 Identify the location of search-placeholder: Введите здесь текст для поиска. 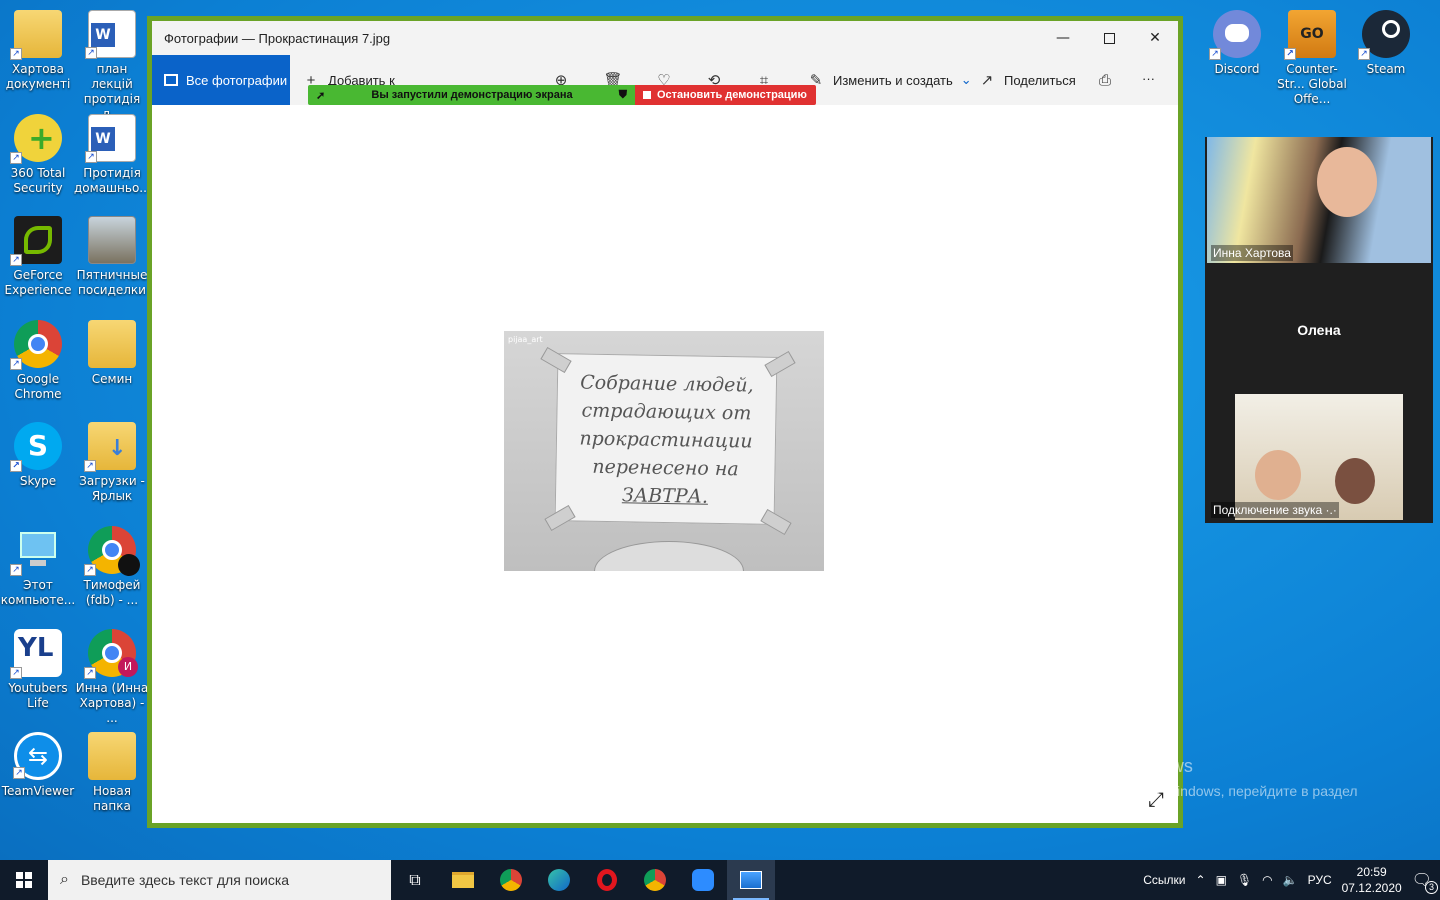
(185, 880).